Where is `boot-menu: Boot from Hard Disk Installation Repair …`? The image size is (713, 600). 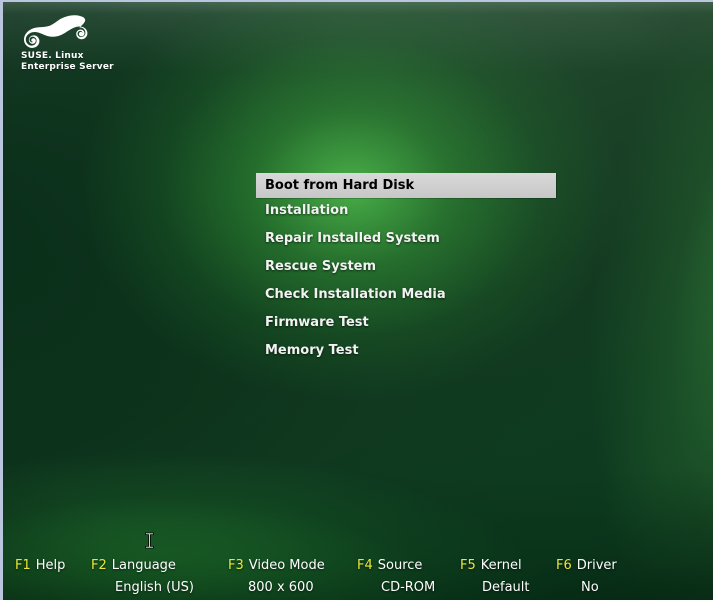 boot-menu: Boot from Hard Disk Installation Repair … is located at coordinates (406, 269).